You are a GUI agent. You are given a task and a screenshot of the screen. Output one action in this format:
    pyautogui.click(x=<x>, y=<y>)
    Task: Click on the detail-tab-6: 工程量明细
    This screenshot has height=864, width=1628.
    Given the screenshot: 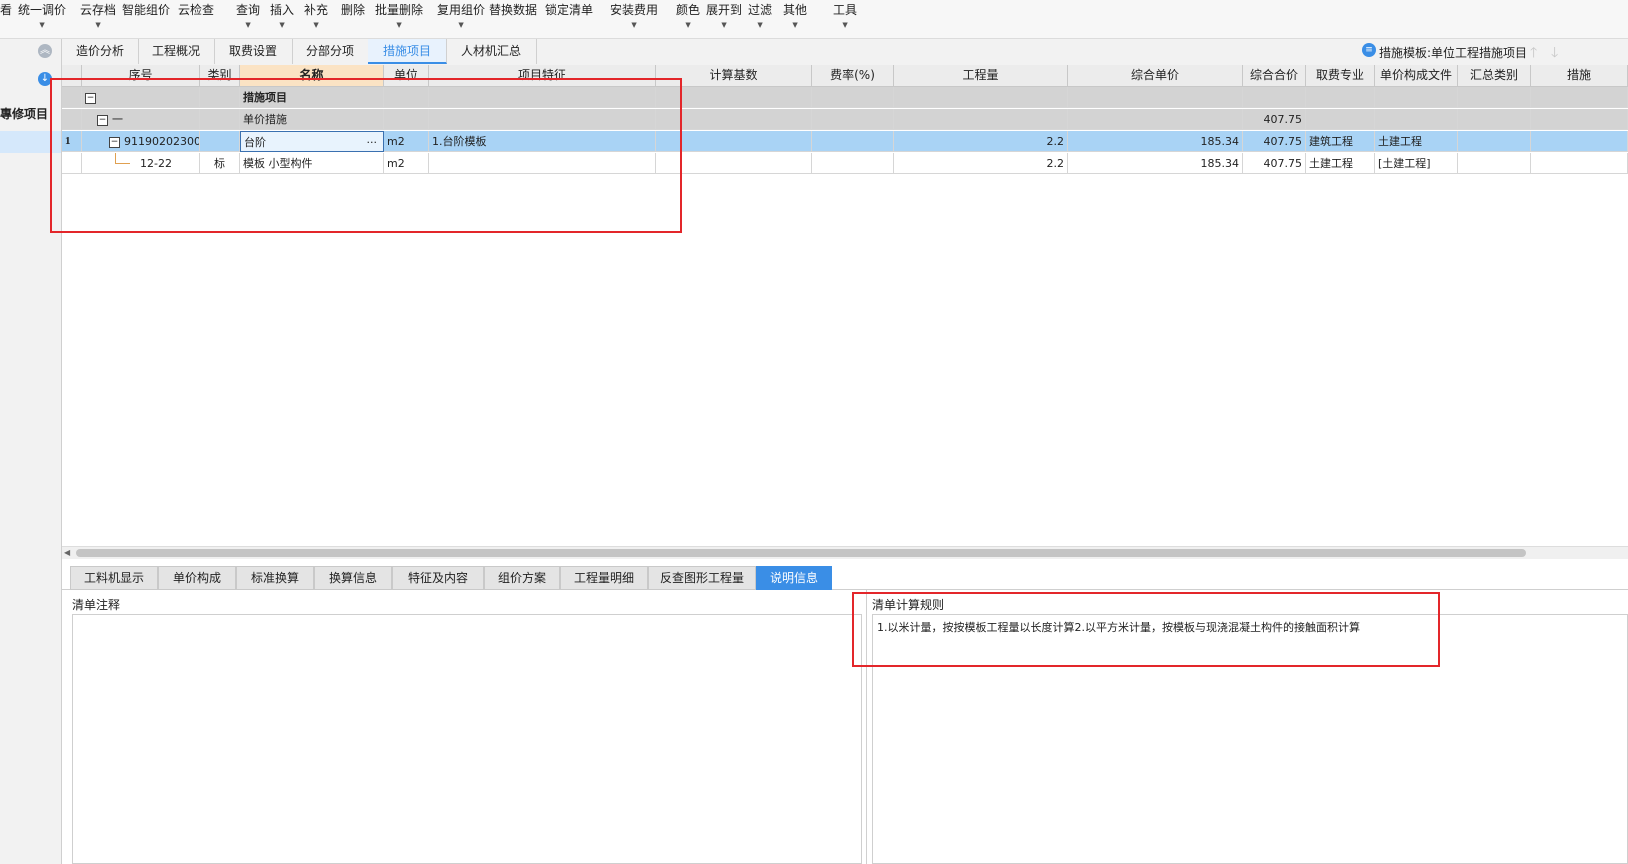 What is the action you would take?
    pyautogui.click(x=604, y=578)
    